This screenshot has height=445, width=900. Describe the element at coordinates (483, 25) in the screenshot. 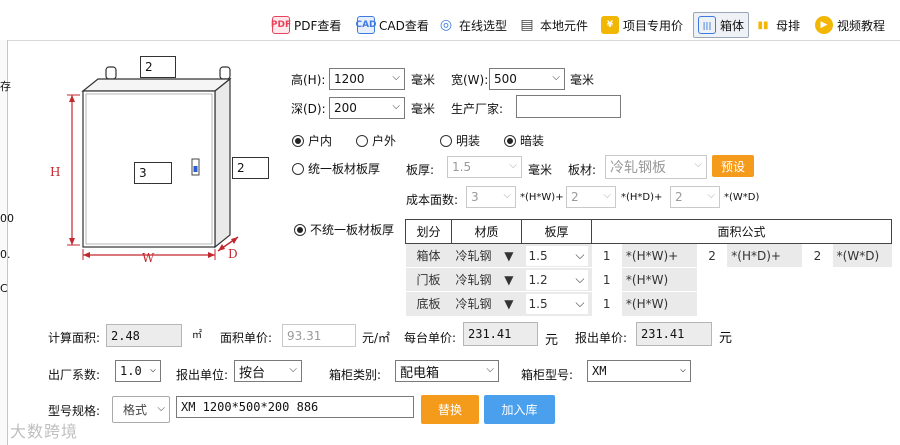

I see `online-selection-label: 在线选型` at that location.